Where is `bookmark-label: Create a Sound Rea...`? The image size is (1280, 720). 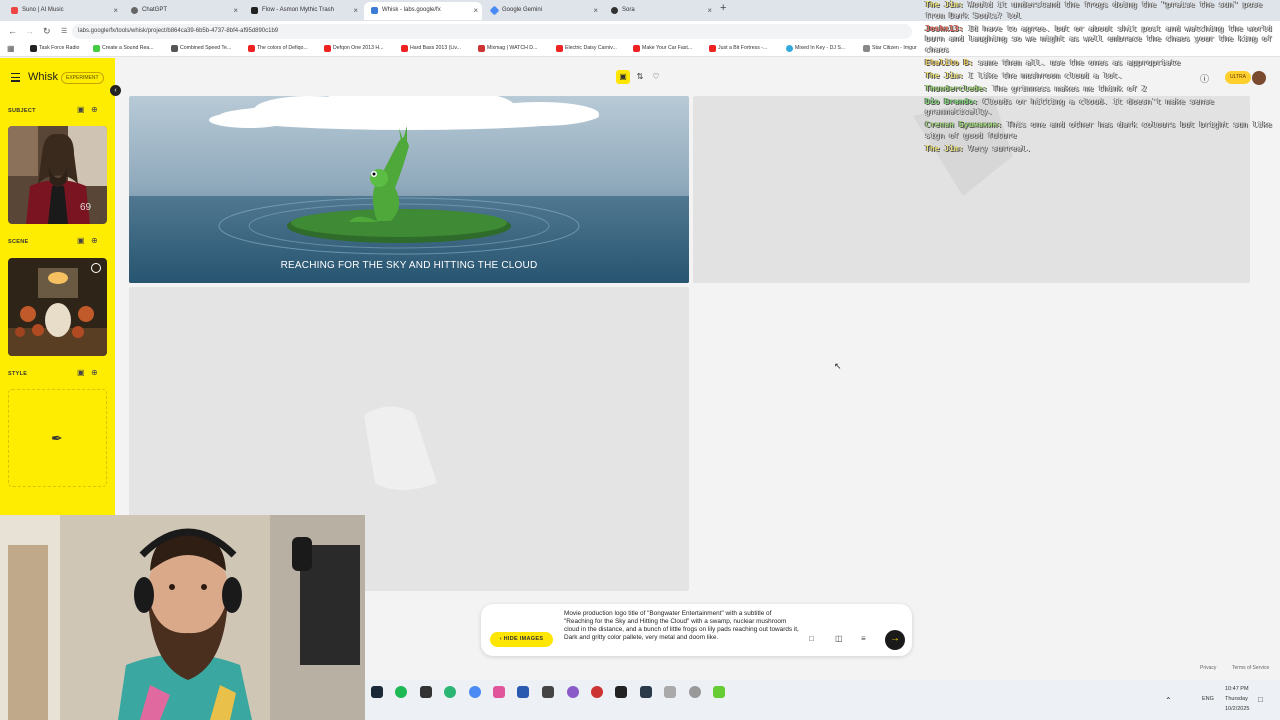 bookmark-label: Create a Sound Rea... is located at coordinates (128, 48).